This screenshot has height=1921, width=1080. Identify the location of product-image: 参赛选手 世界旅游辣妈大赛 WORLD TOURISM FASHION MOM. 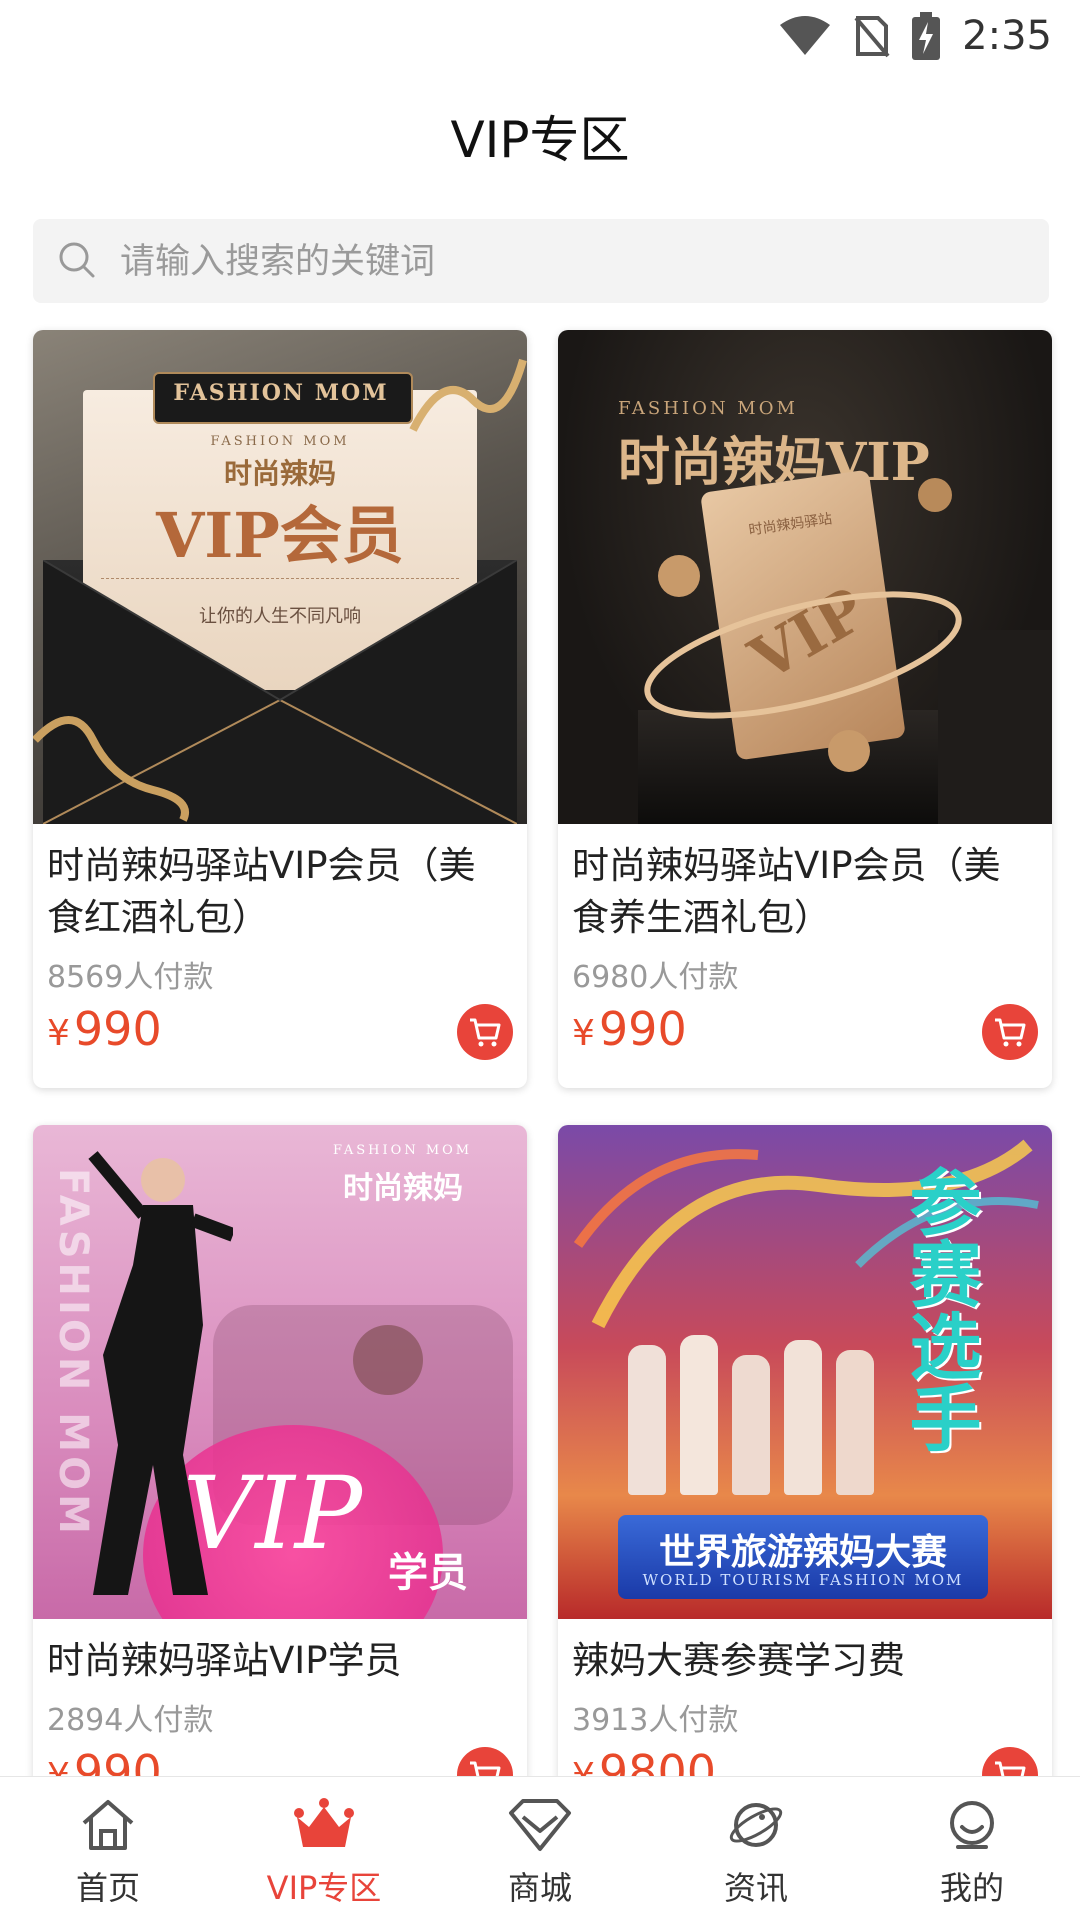
(805, 1372).